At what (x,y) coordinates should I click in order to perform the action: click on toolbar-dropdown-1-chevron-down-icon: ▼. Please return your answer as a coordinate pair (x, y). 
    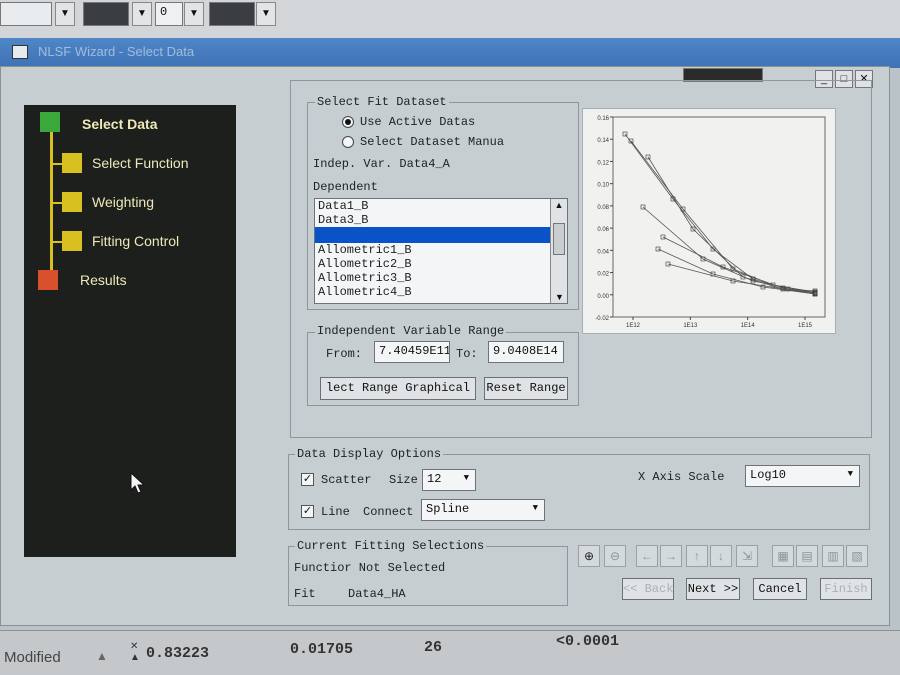
    Looking at the image, I should click on (65, 14).